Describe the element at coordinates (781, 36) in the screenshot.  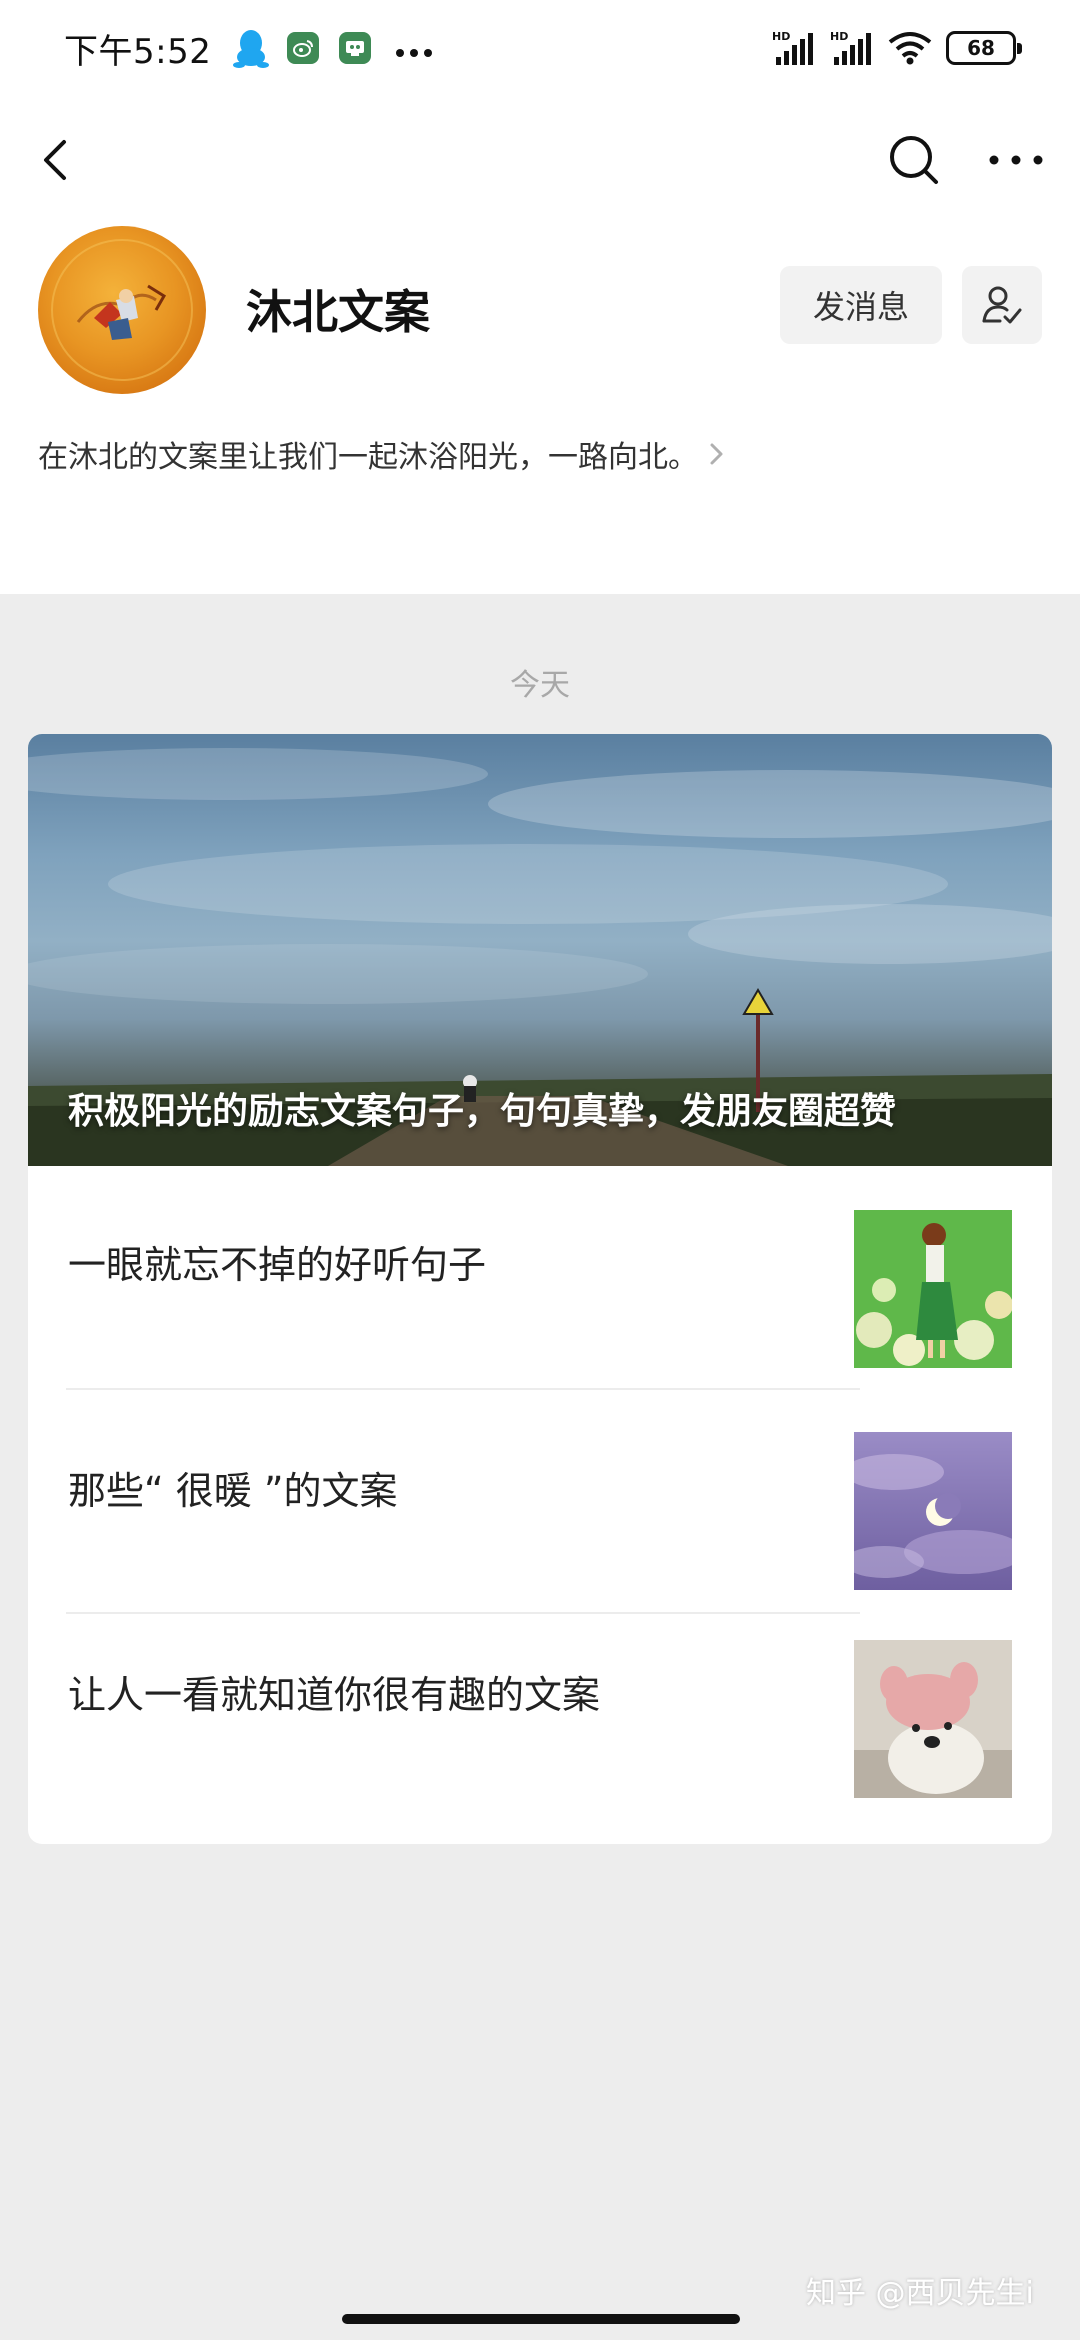
I see `signal-1-label: HD` at that location.